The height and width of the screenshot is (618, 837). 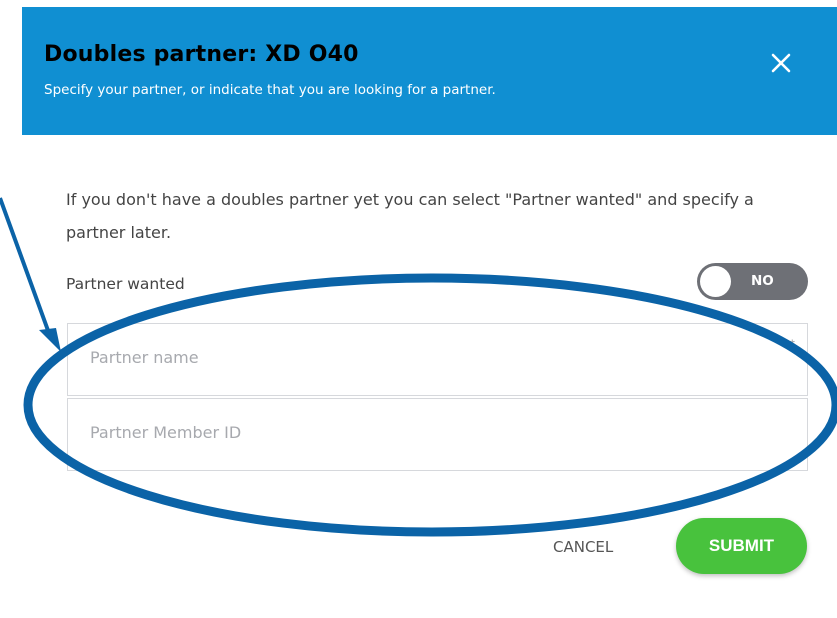 What do you see at coordinates (201, 54) in the screenshot?
I see `dialog-title: Doubles partner: XD O40` at bounding box center [201, 54].